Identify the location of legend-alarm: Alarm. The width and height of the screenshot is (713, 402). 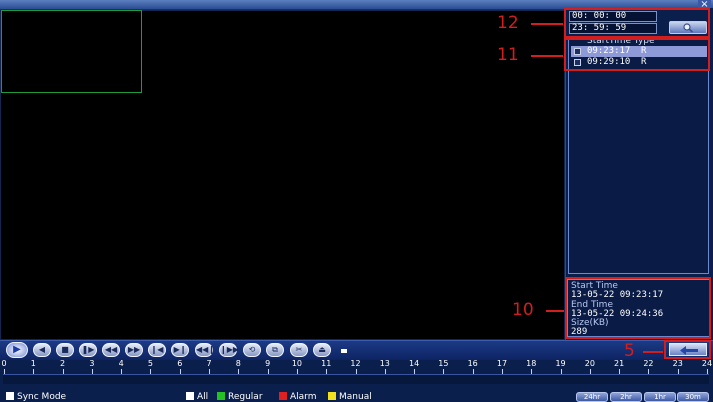
(297, 397).